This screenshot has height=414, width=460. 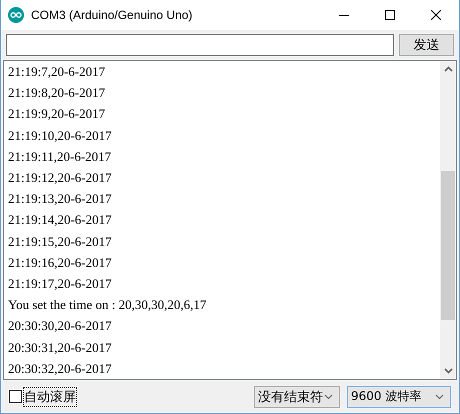 I want to click on line-ending-dropdown: 没有结束符, so click(x=297, y=397).